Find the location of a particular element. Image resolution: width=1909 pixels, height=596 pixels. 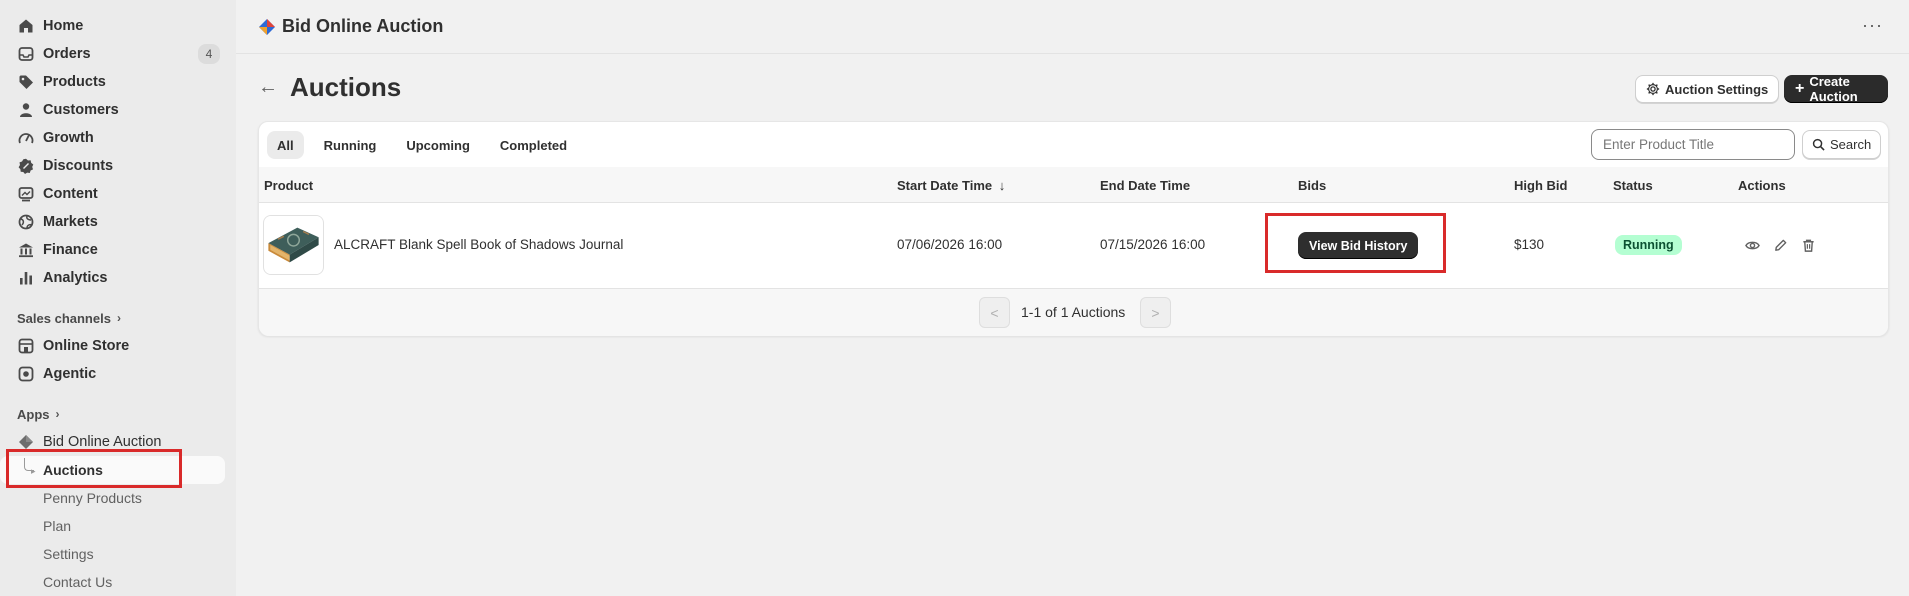

product-title-search-input is located at coordinates (1693, 144).